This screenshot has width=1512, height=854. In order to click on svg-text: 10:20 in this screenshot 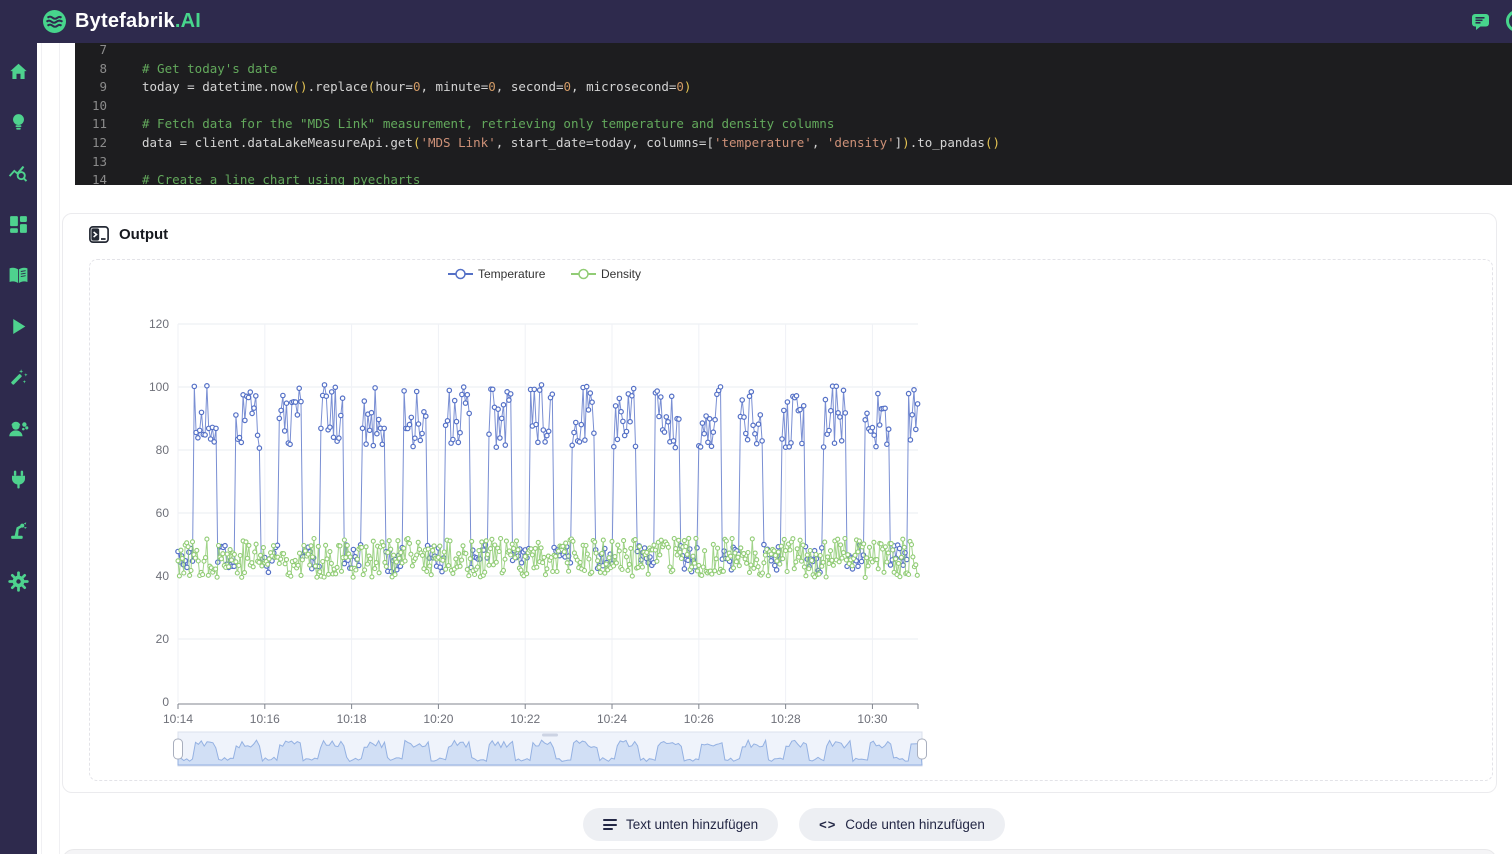, I will do `click(438, 719)`.